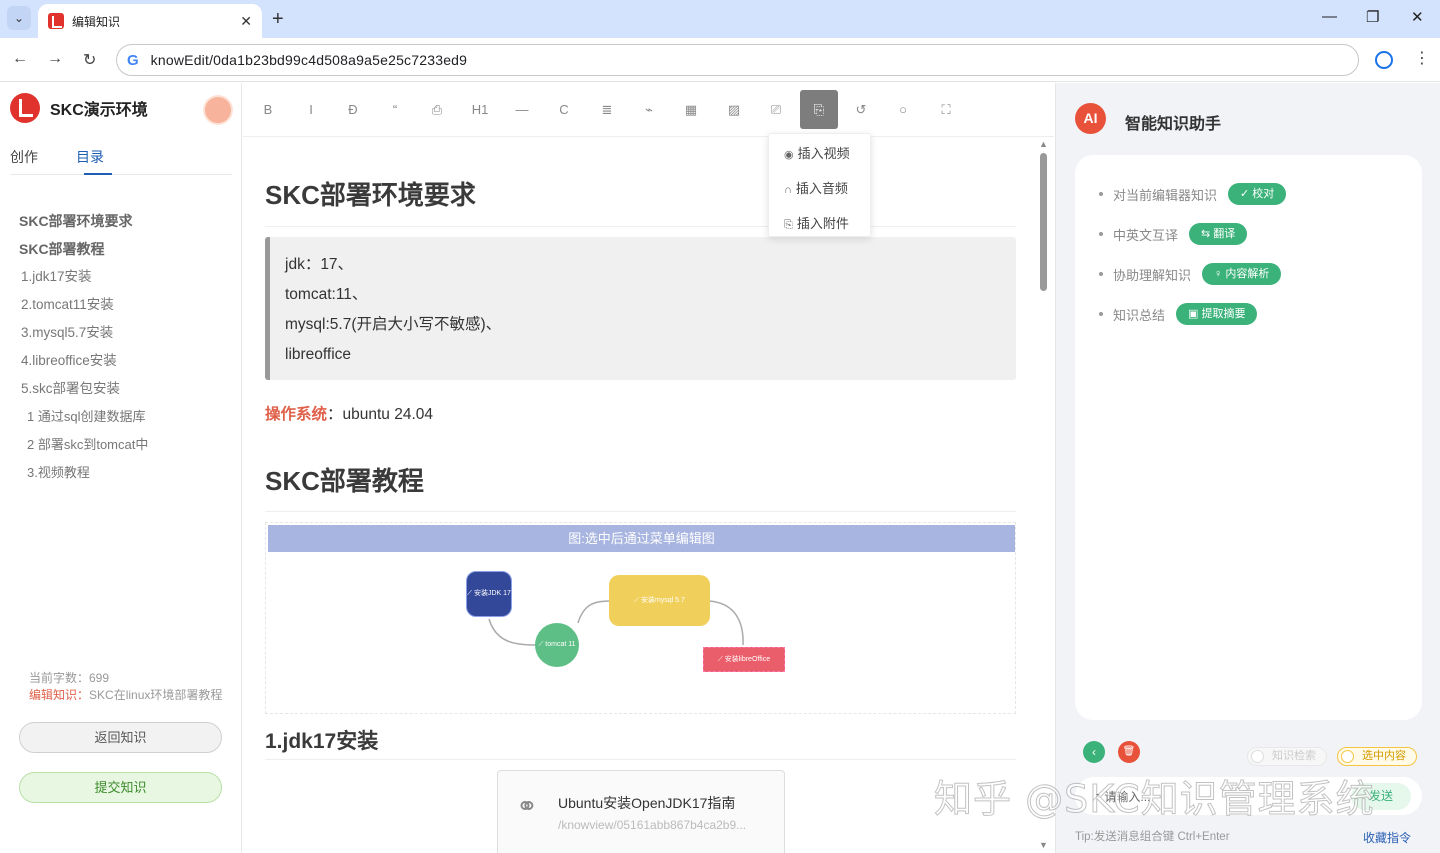 Image resolution: width=1440 pixels, height=853 pixels. What do you see at coordinates (1422, 58) in the screenshot?
I see `browser-menu-icon: ⋮` at bounding box center [1422, 58].